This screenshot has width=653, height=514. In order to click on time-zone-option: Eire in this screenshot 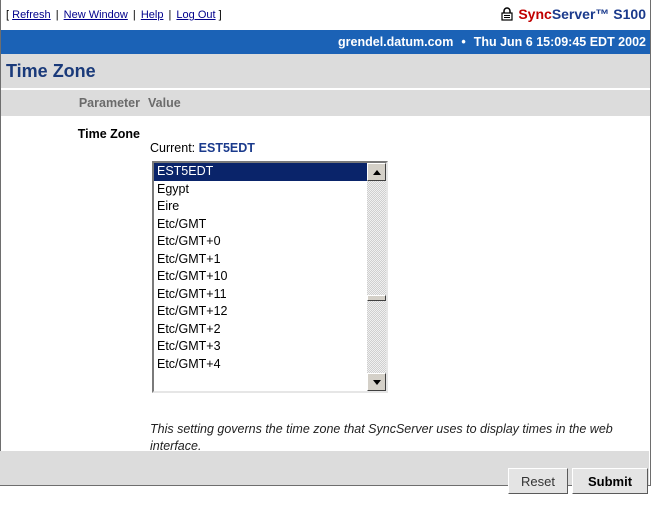, I will do `click(260, 207)`.